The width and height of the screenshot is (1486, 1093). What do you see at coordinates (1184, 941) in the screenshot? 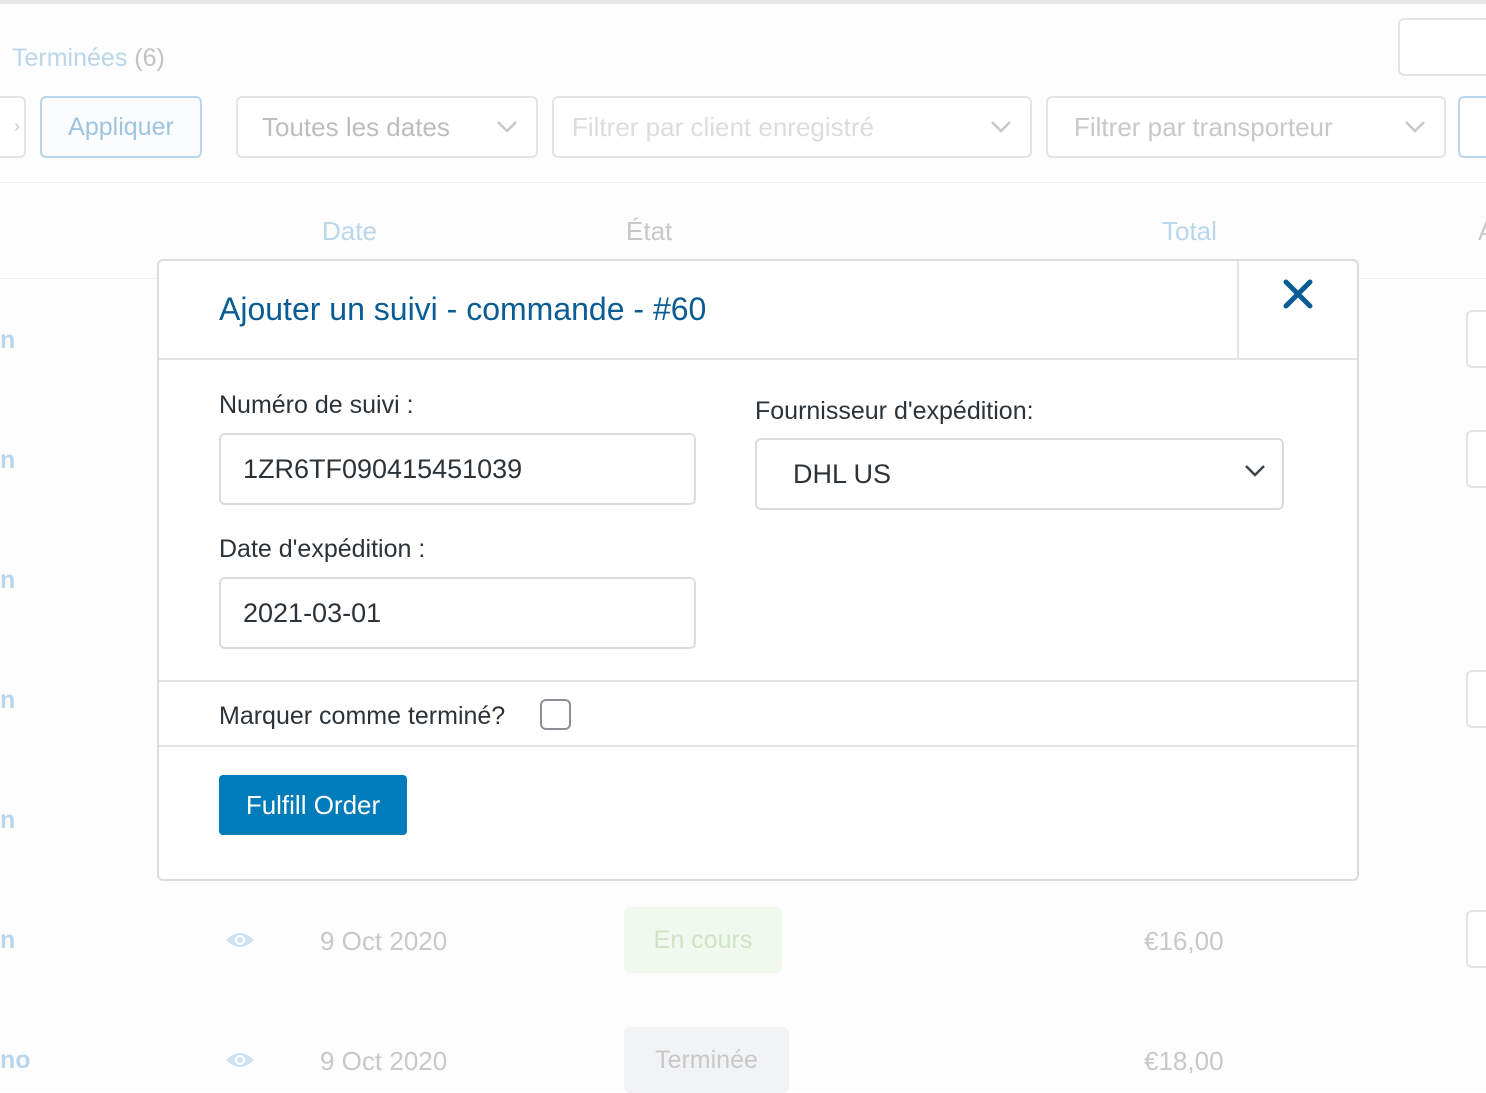
I see `order-total: €16,00` at bounding box center [1184, 941].